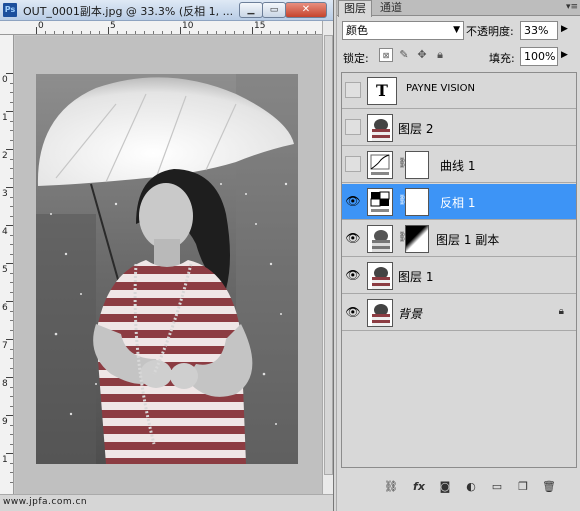 The image size is (580, 511). What do you see at coordinates (391, 487) in the screenshot?
I see `link-icon: ⛓` at bounding box center [391, 487].